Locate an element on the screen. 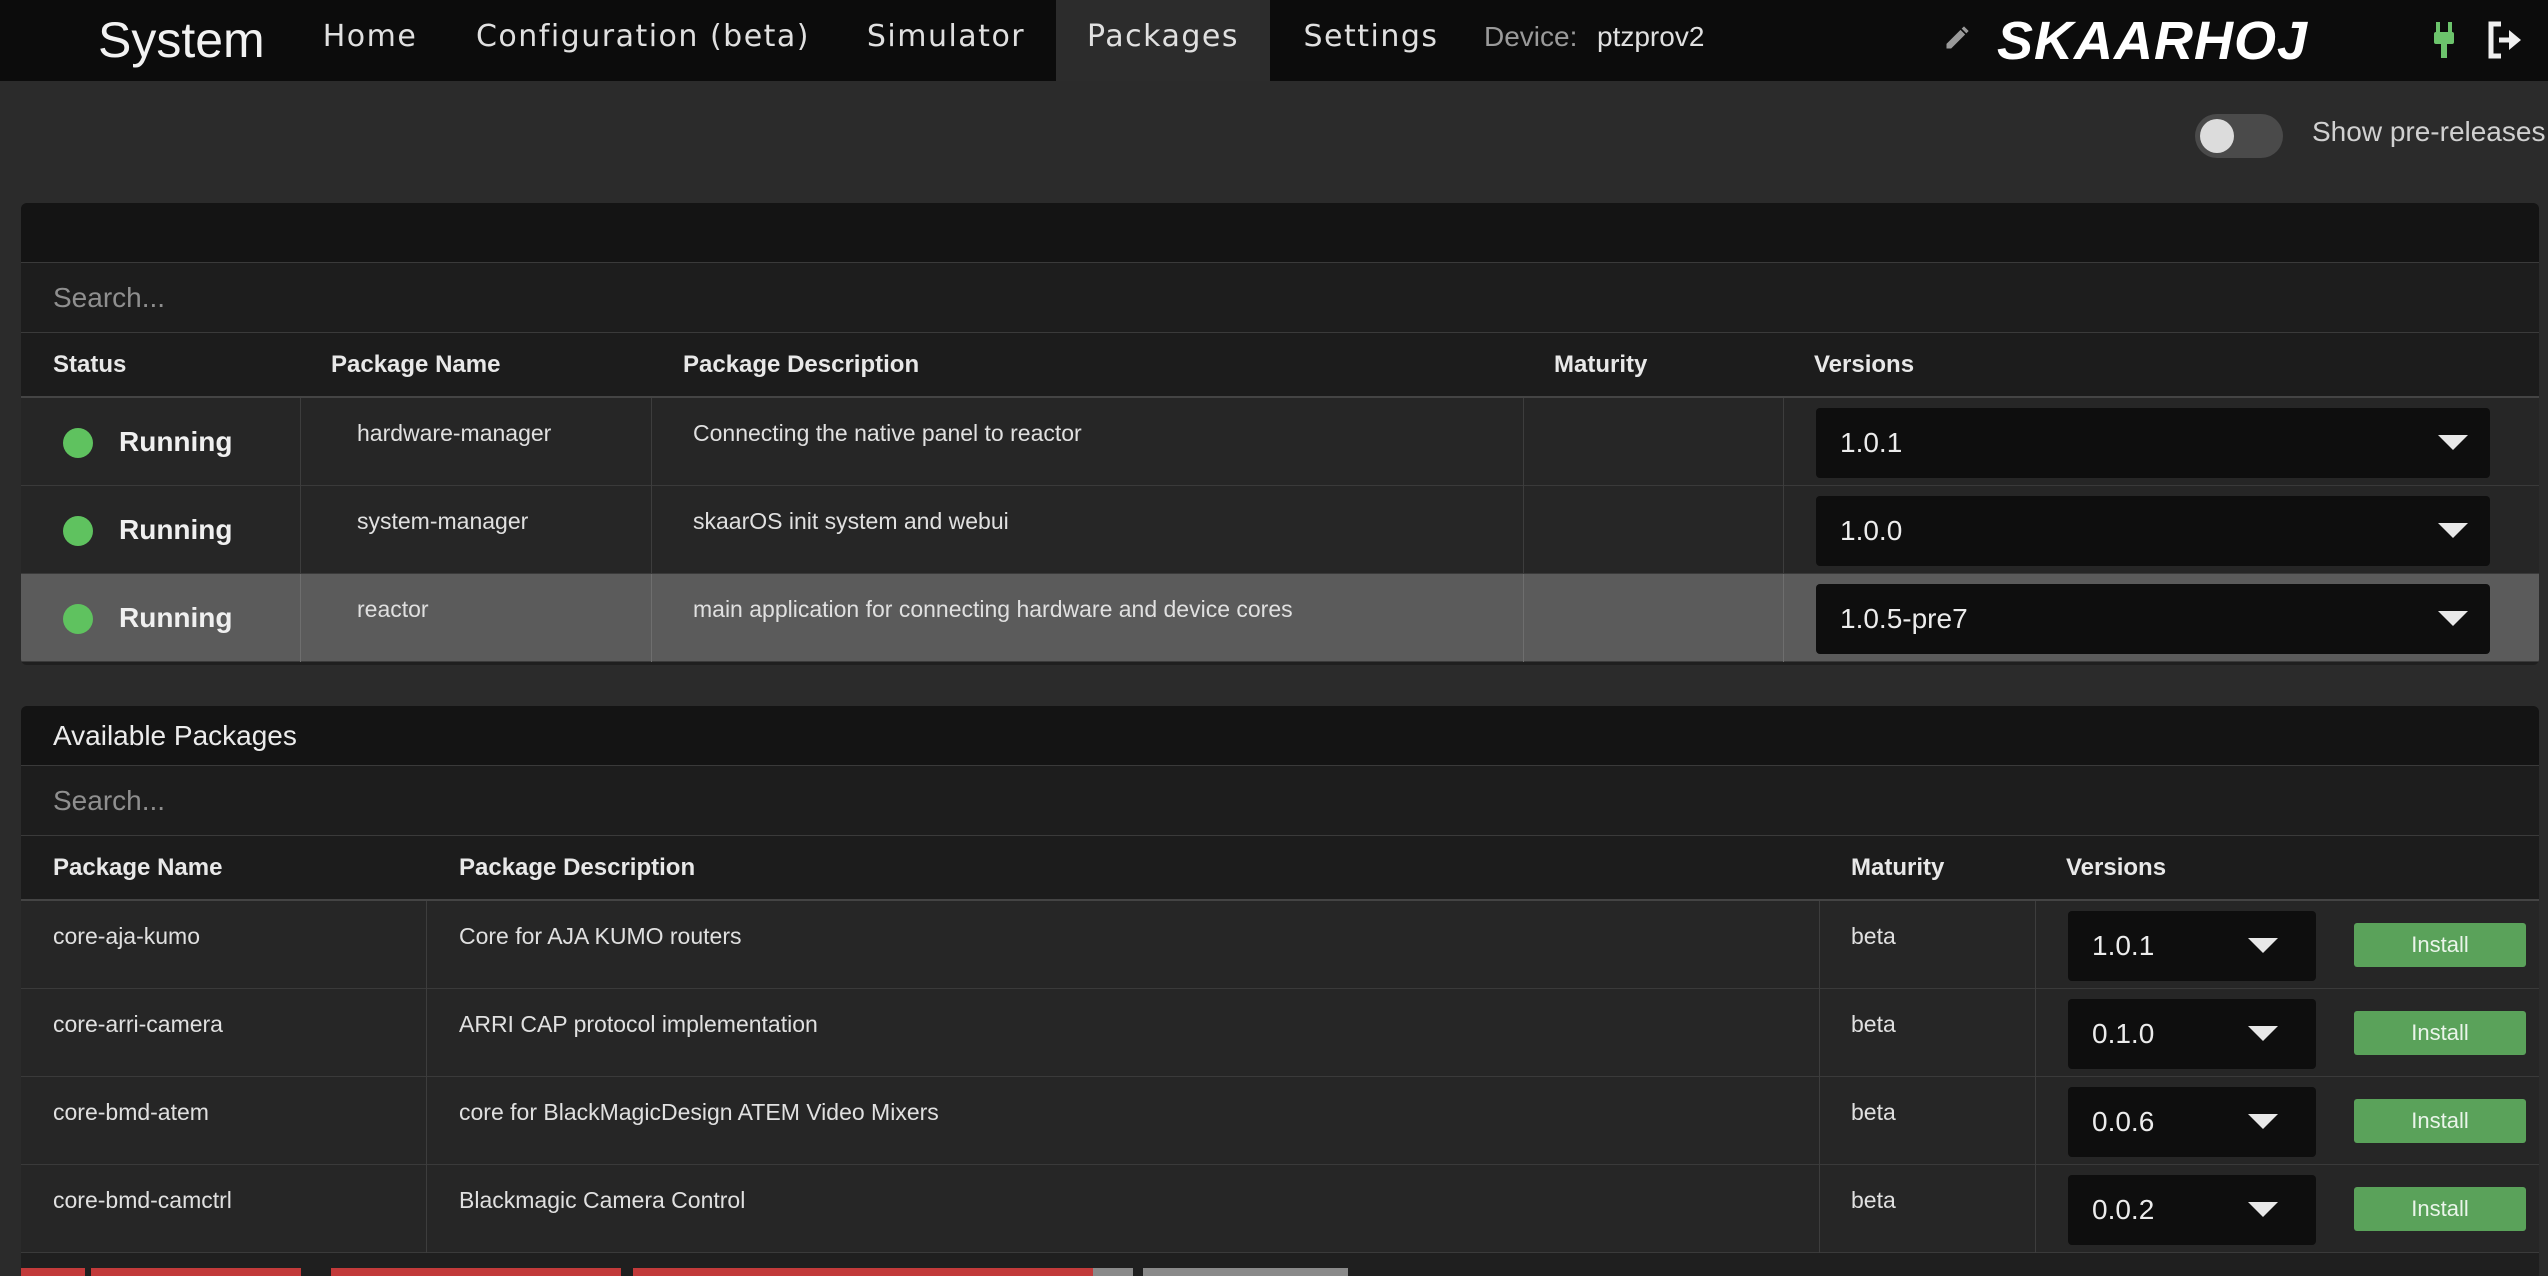  toggle-knob is located at coordinates (2217, 136).